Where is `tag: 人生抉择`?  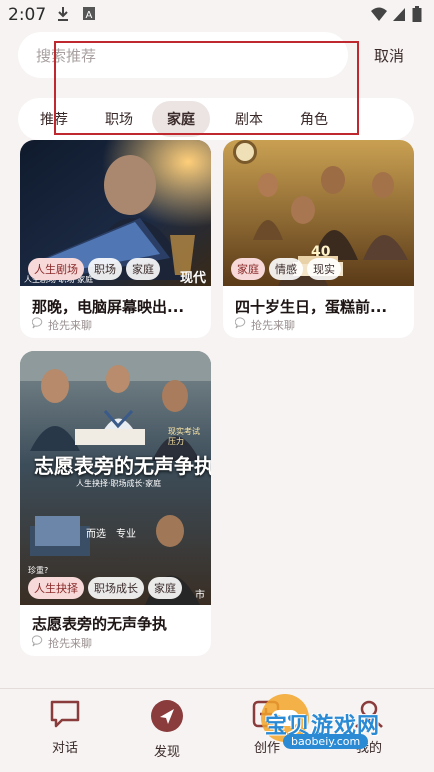
tag: 人生抉择 is located at coordinates (56, 588).